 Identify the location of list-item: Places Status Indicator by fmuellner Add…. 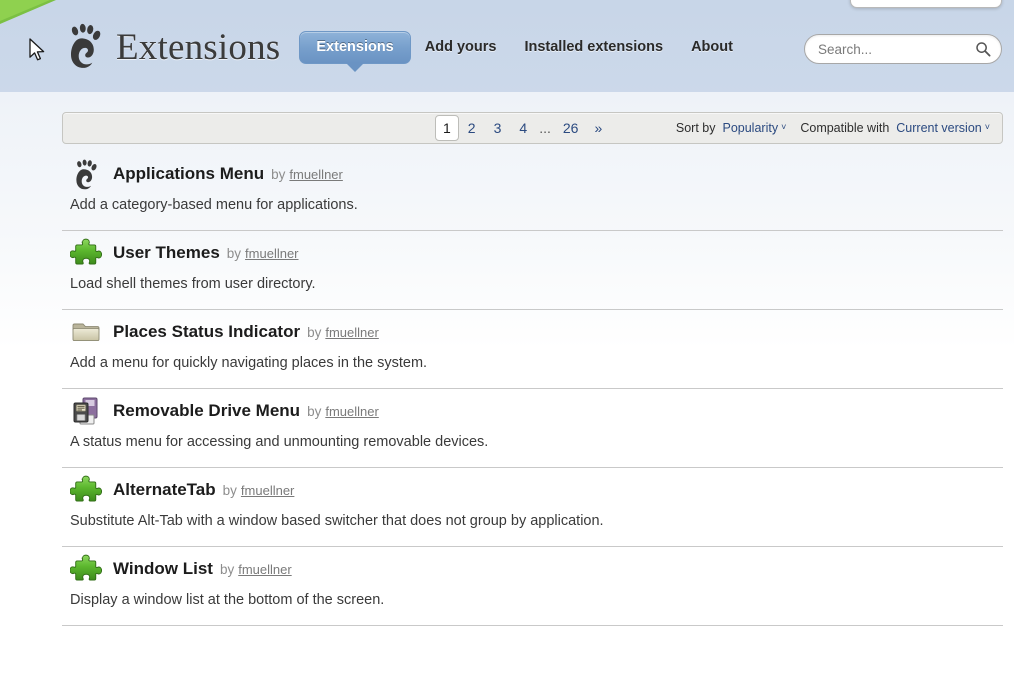
(532, 349).